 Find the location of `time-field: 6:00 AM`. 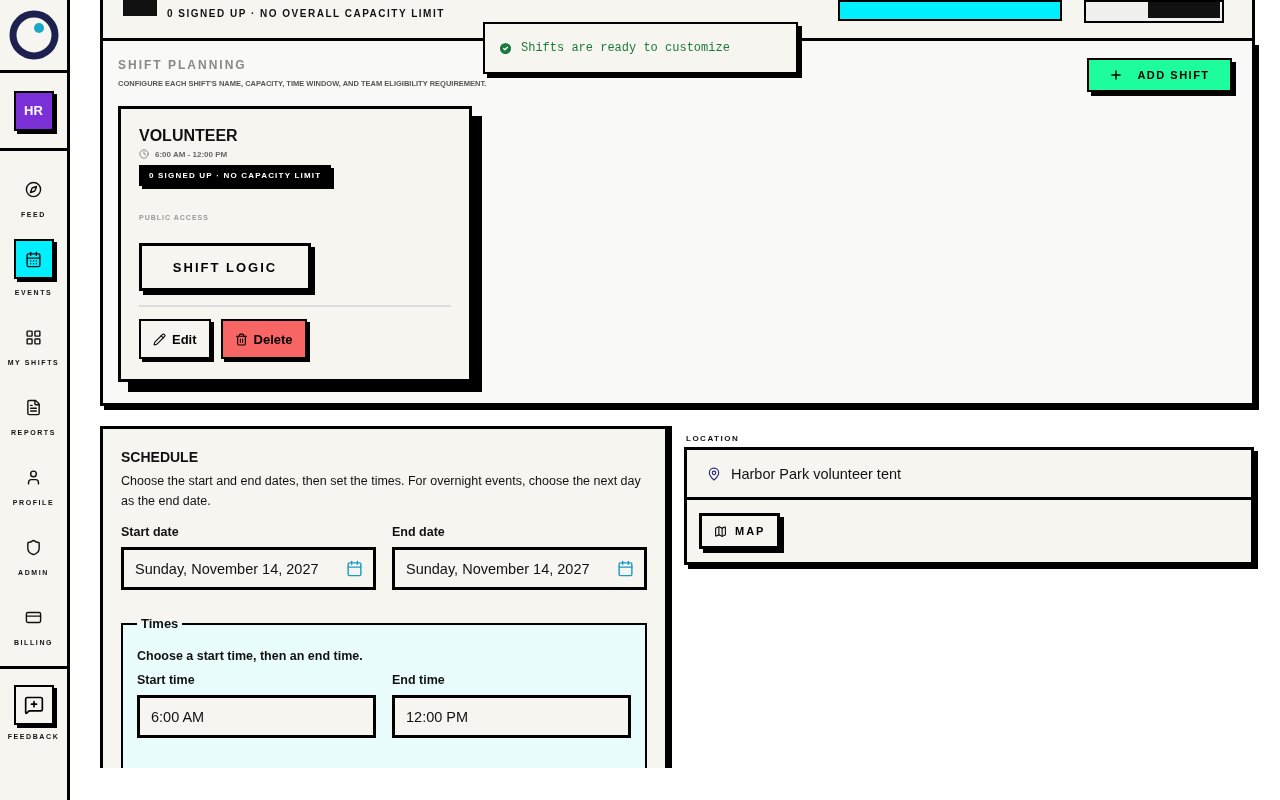

time-field: 6:00 AM is located at coordinates (256, 716).